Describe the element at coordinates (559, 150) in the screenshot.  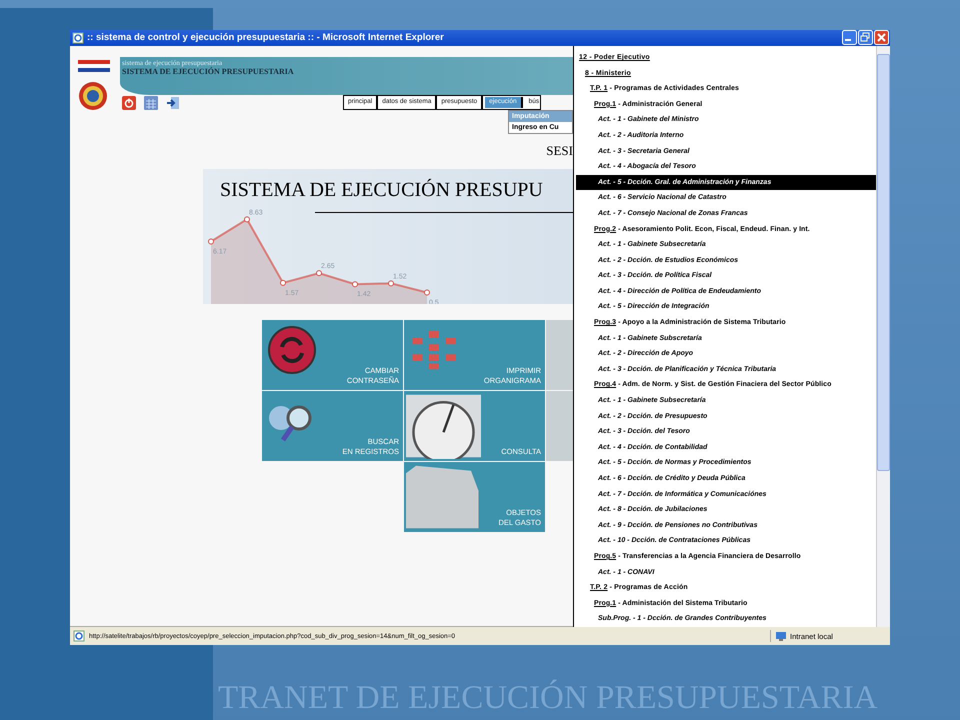
I see `session-text: SESI` at that location.